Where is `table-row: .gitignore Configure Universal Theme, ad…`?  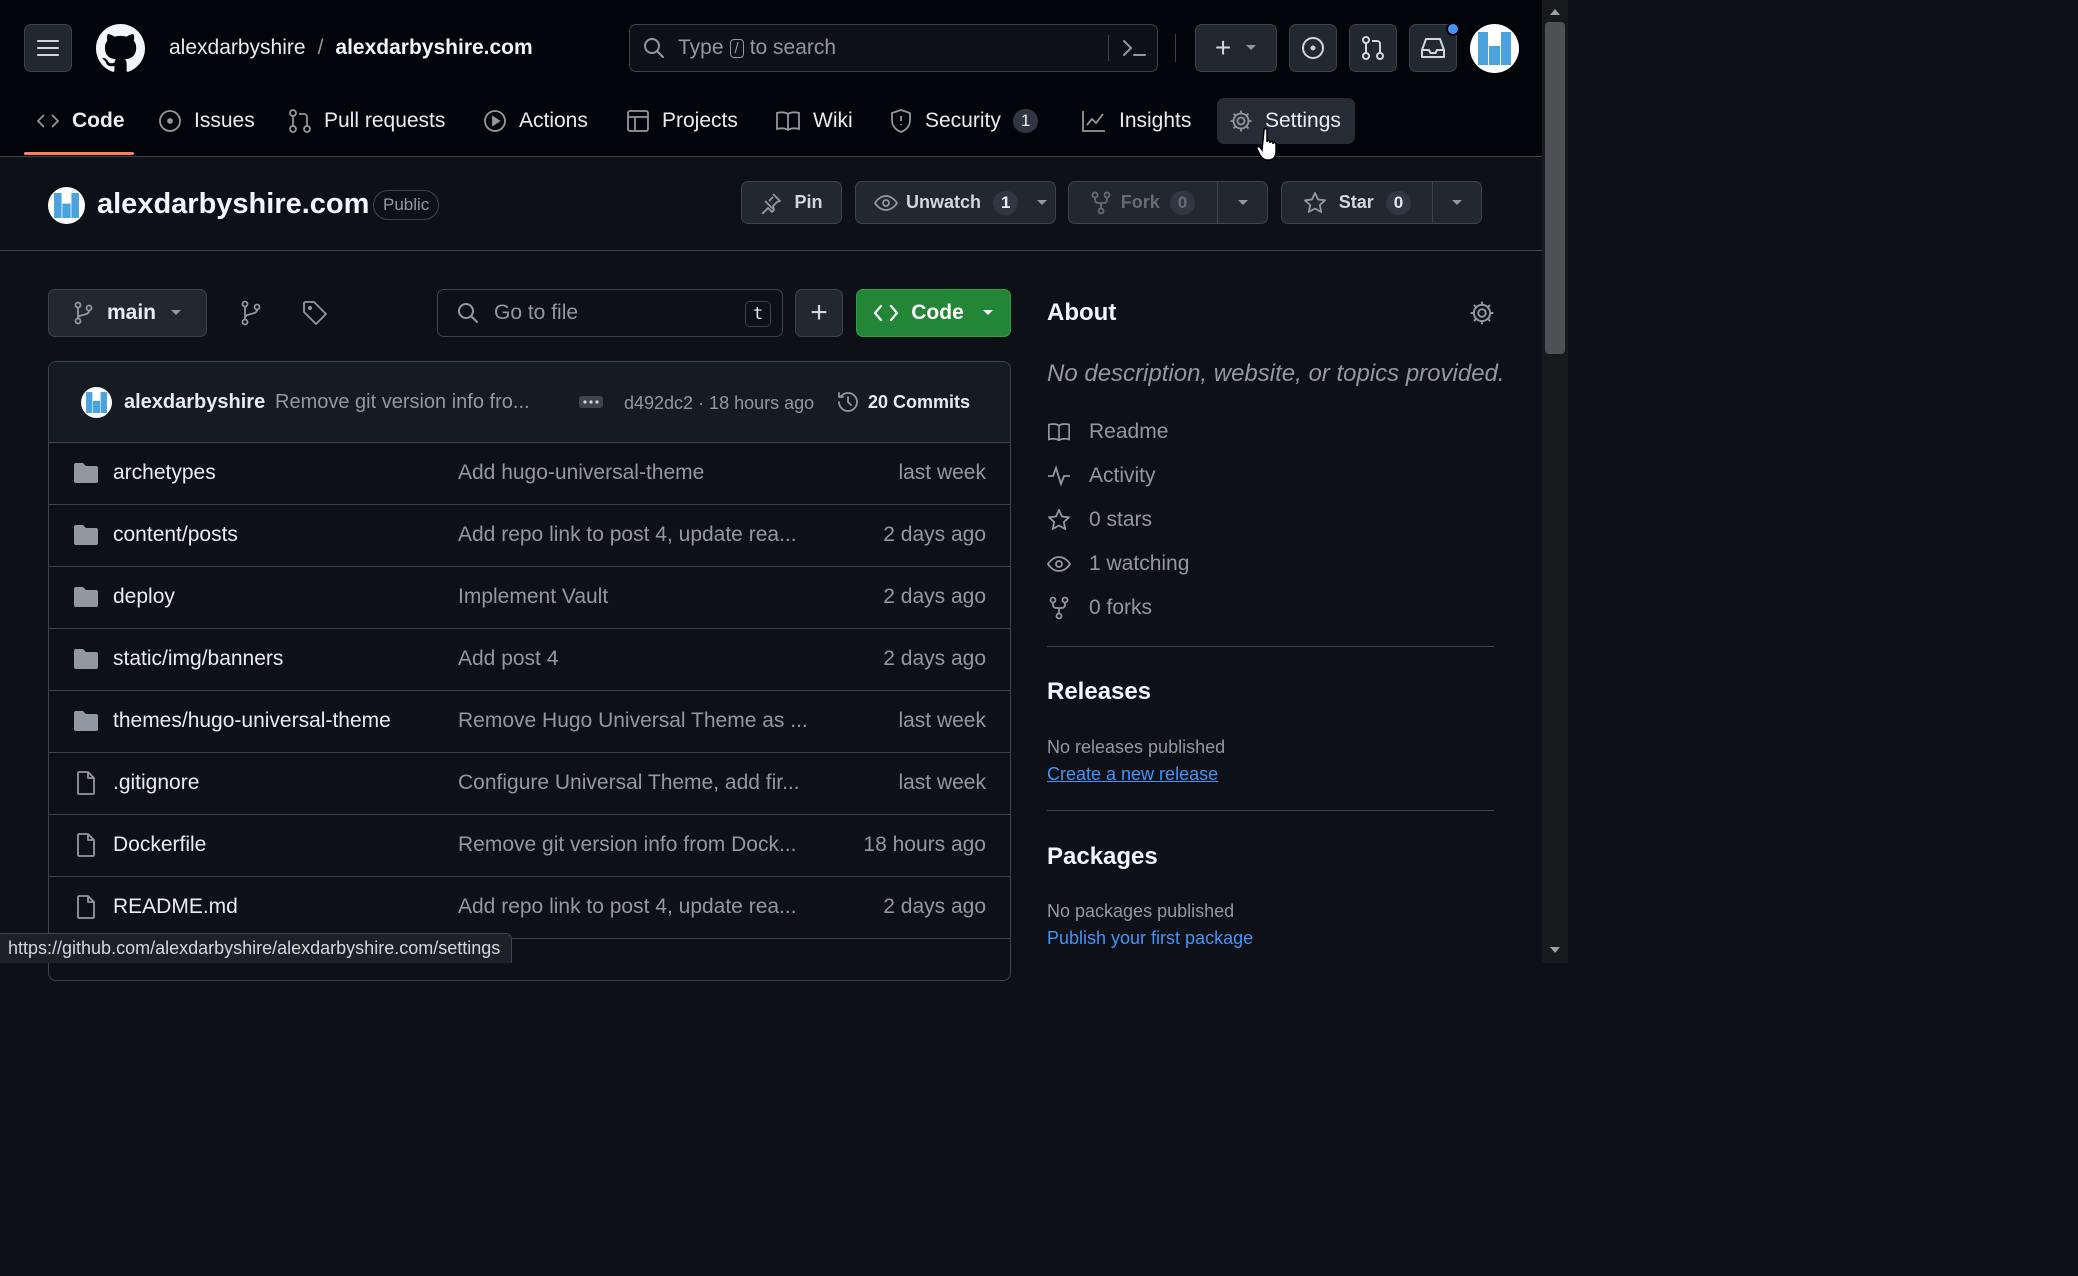
table-row: .gitignore Configure Universal Theme, ad… is located at coordinates (529, 783).